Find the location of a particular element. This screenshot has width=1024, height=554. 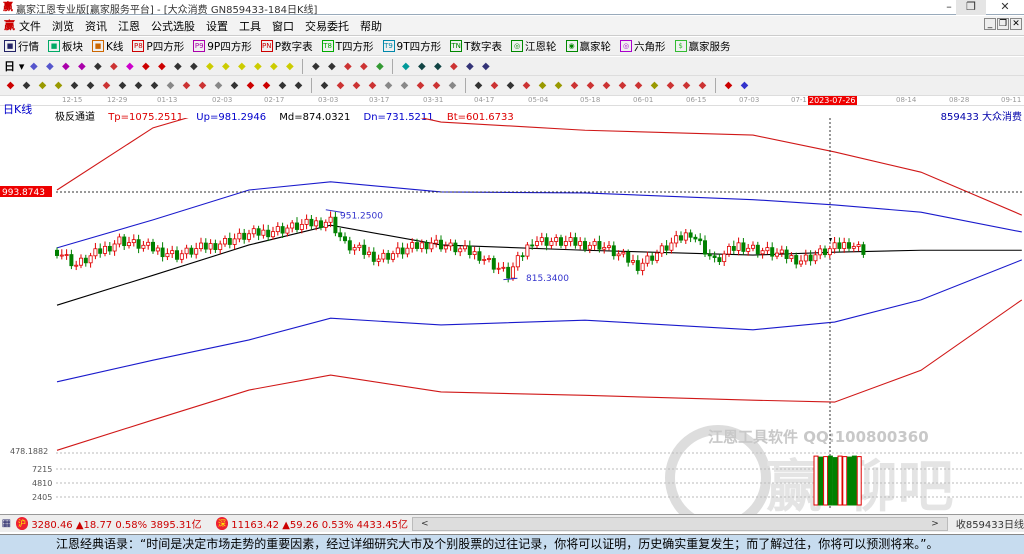

menu-item: 浏览 is located at coordinates (63, 26).